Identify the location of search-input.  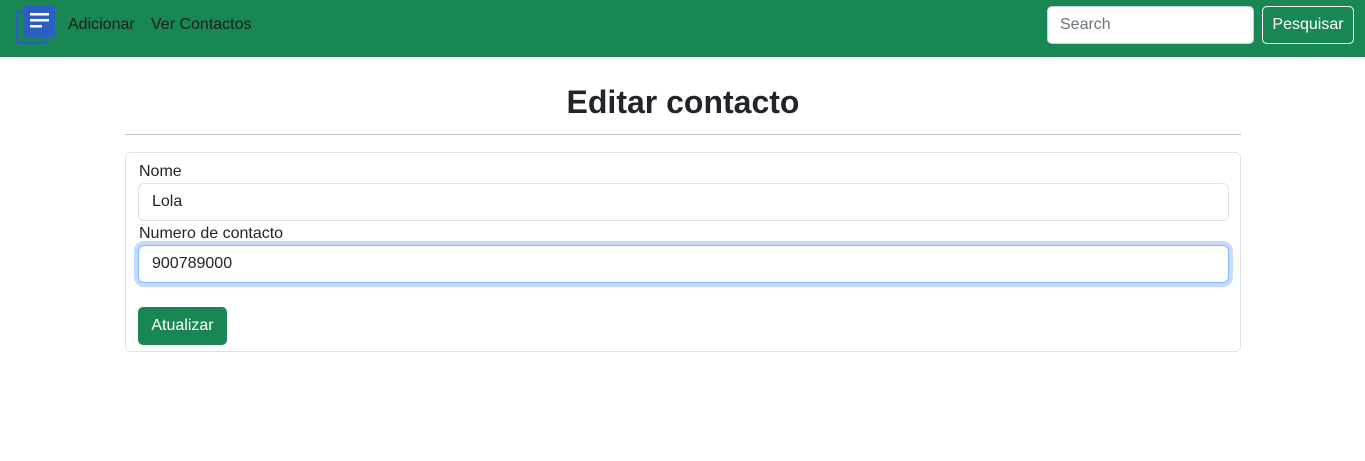
(1150, 25).